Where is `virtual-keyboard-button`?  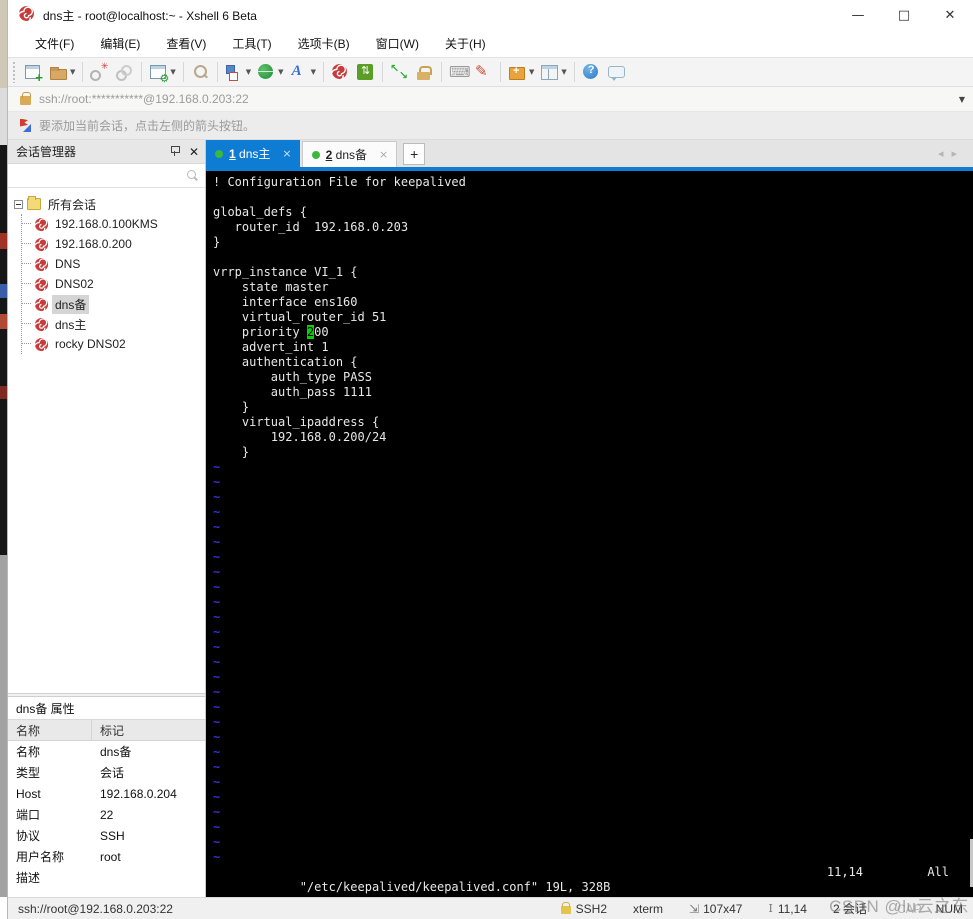 virtual-keyboard-button is located at coordinates (458, 72).